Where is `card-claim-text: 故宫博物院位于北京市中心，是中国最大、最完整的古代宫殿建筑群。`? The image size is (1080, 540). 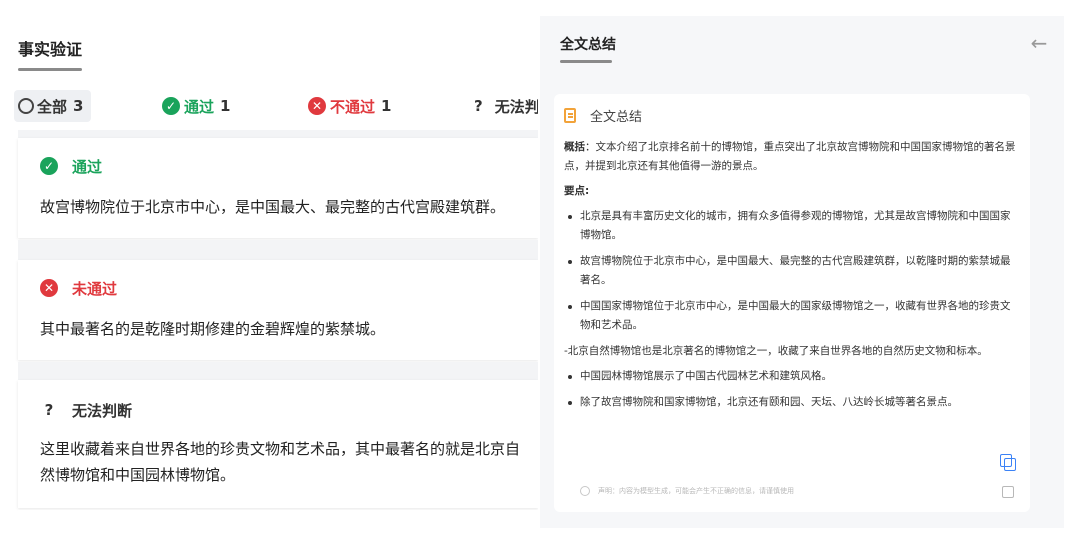 card-claim-text: 故宫博物院位于北京市中心，是中国最大、最完整的古代宫殿建筑群。 is located at coordinates (273, 207).